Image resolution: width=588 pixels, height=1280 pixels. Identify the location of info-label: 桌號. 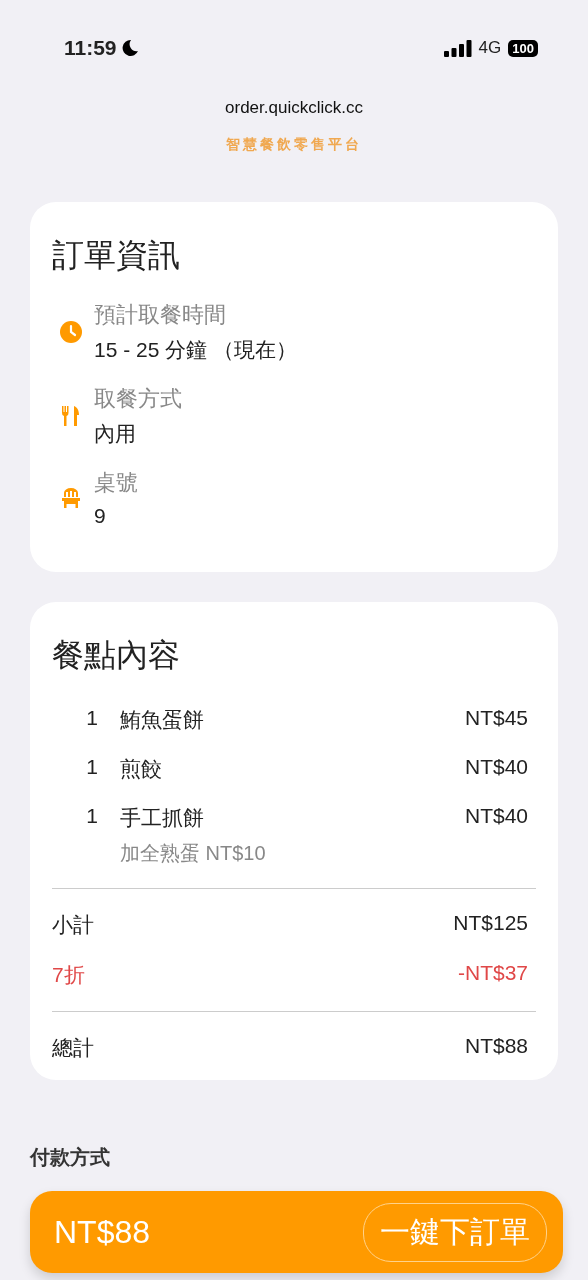
(116, 483).